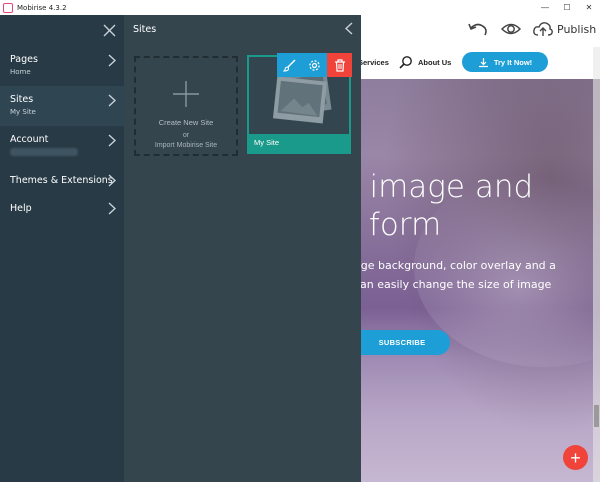 This screenshot has height=482, width=600. Describe the element at coordinates (436, 206) in the screenshot. I see `hero-title: h image and e form` at that location.